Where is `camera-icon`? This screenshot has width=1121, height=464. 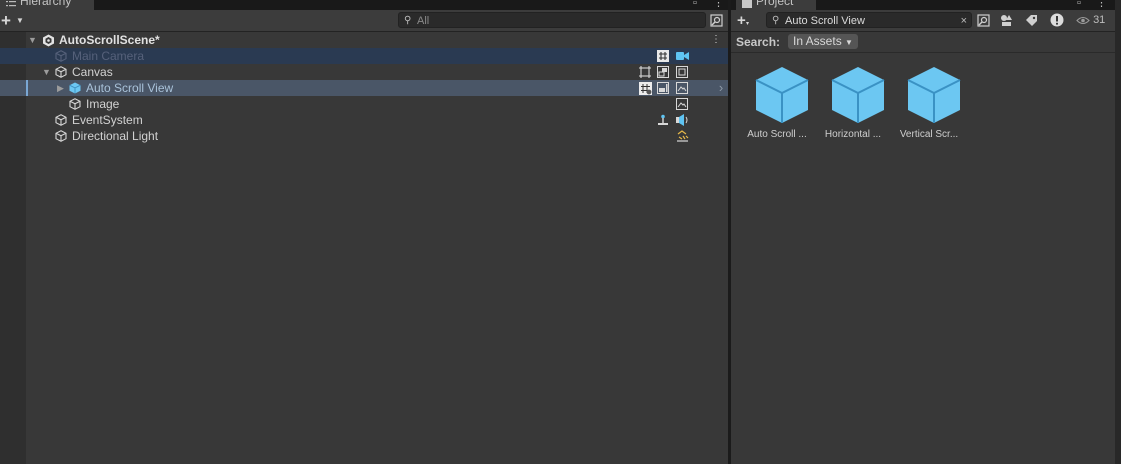
camera-icon is located at coordinates (682, 56).